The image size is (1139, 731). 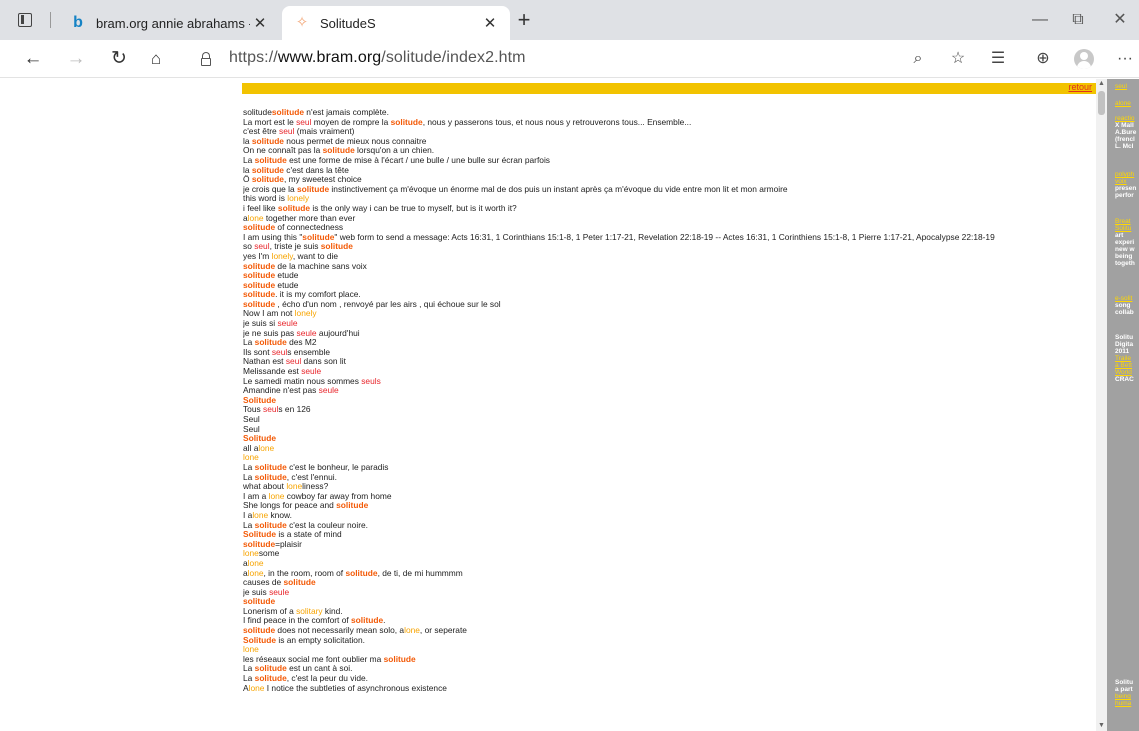 I want to click on back-arrow-icon: ←, so click(x=33, y=59).